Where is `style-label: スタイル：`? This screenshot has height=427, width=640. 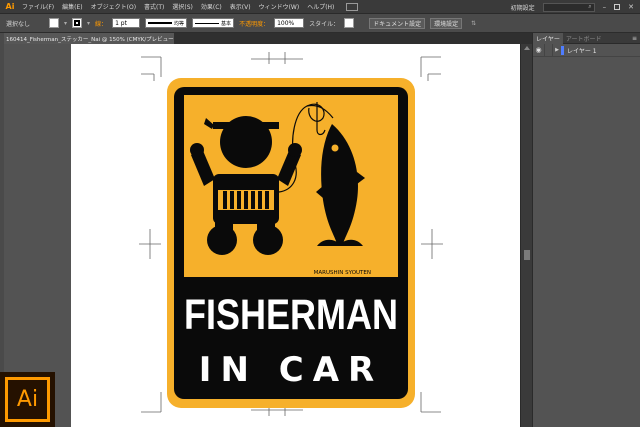
style-label: スタイル： is located at coordinates (324, 24).